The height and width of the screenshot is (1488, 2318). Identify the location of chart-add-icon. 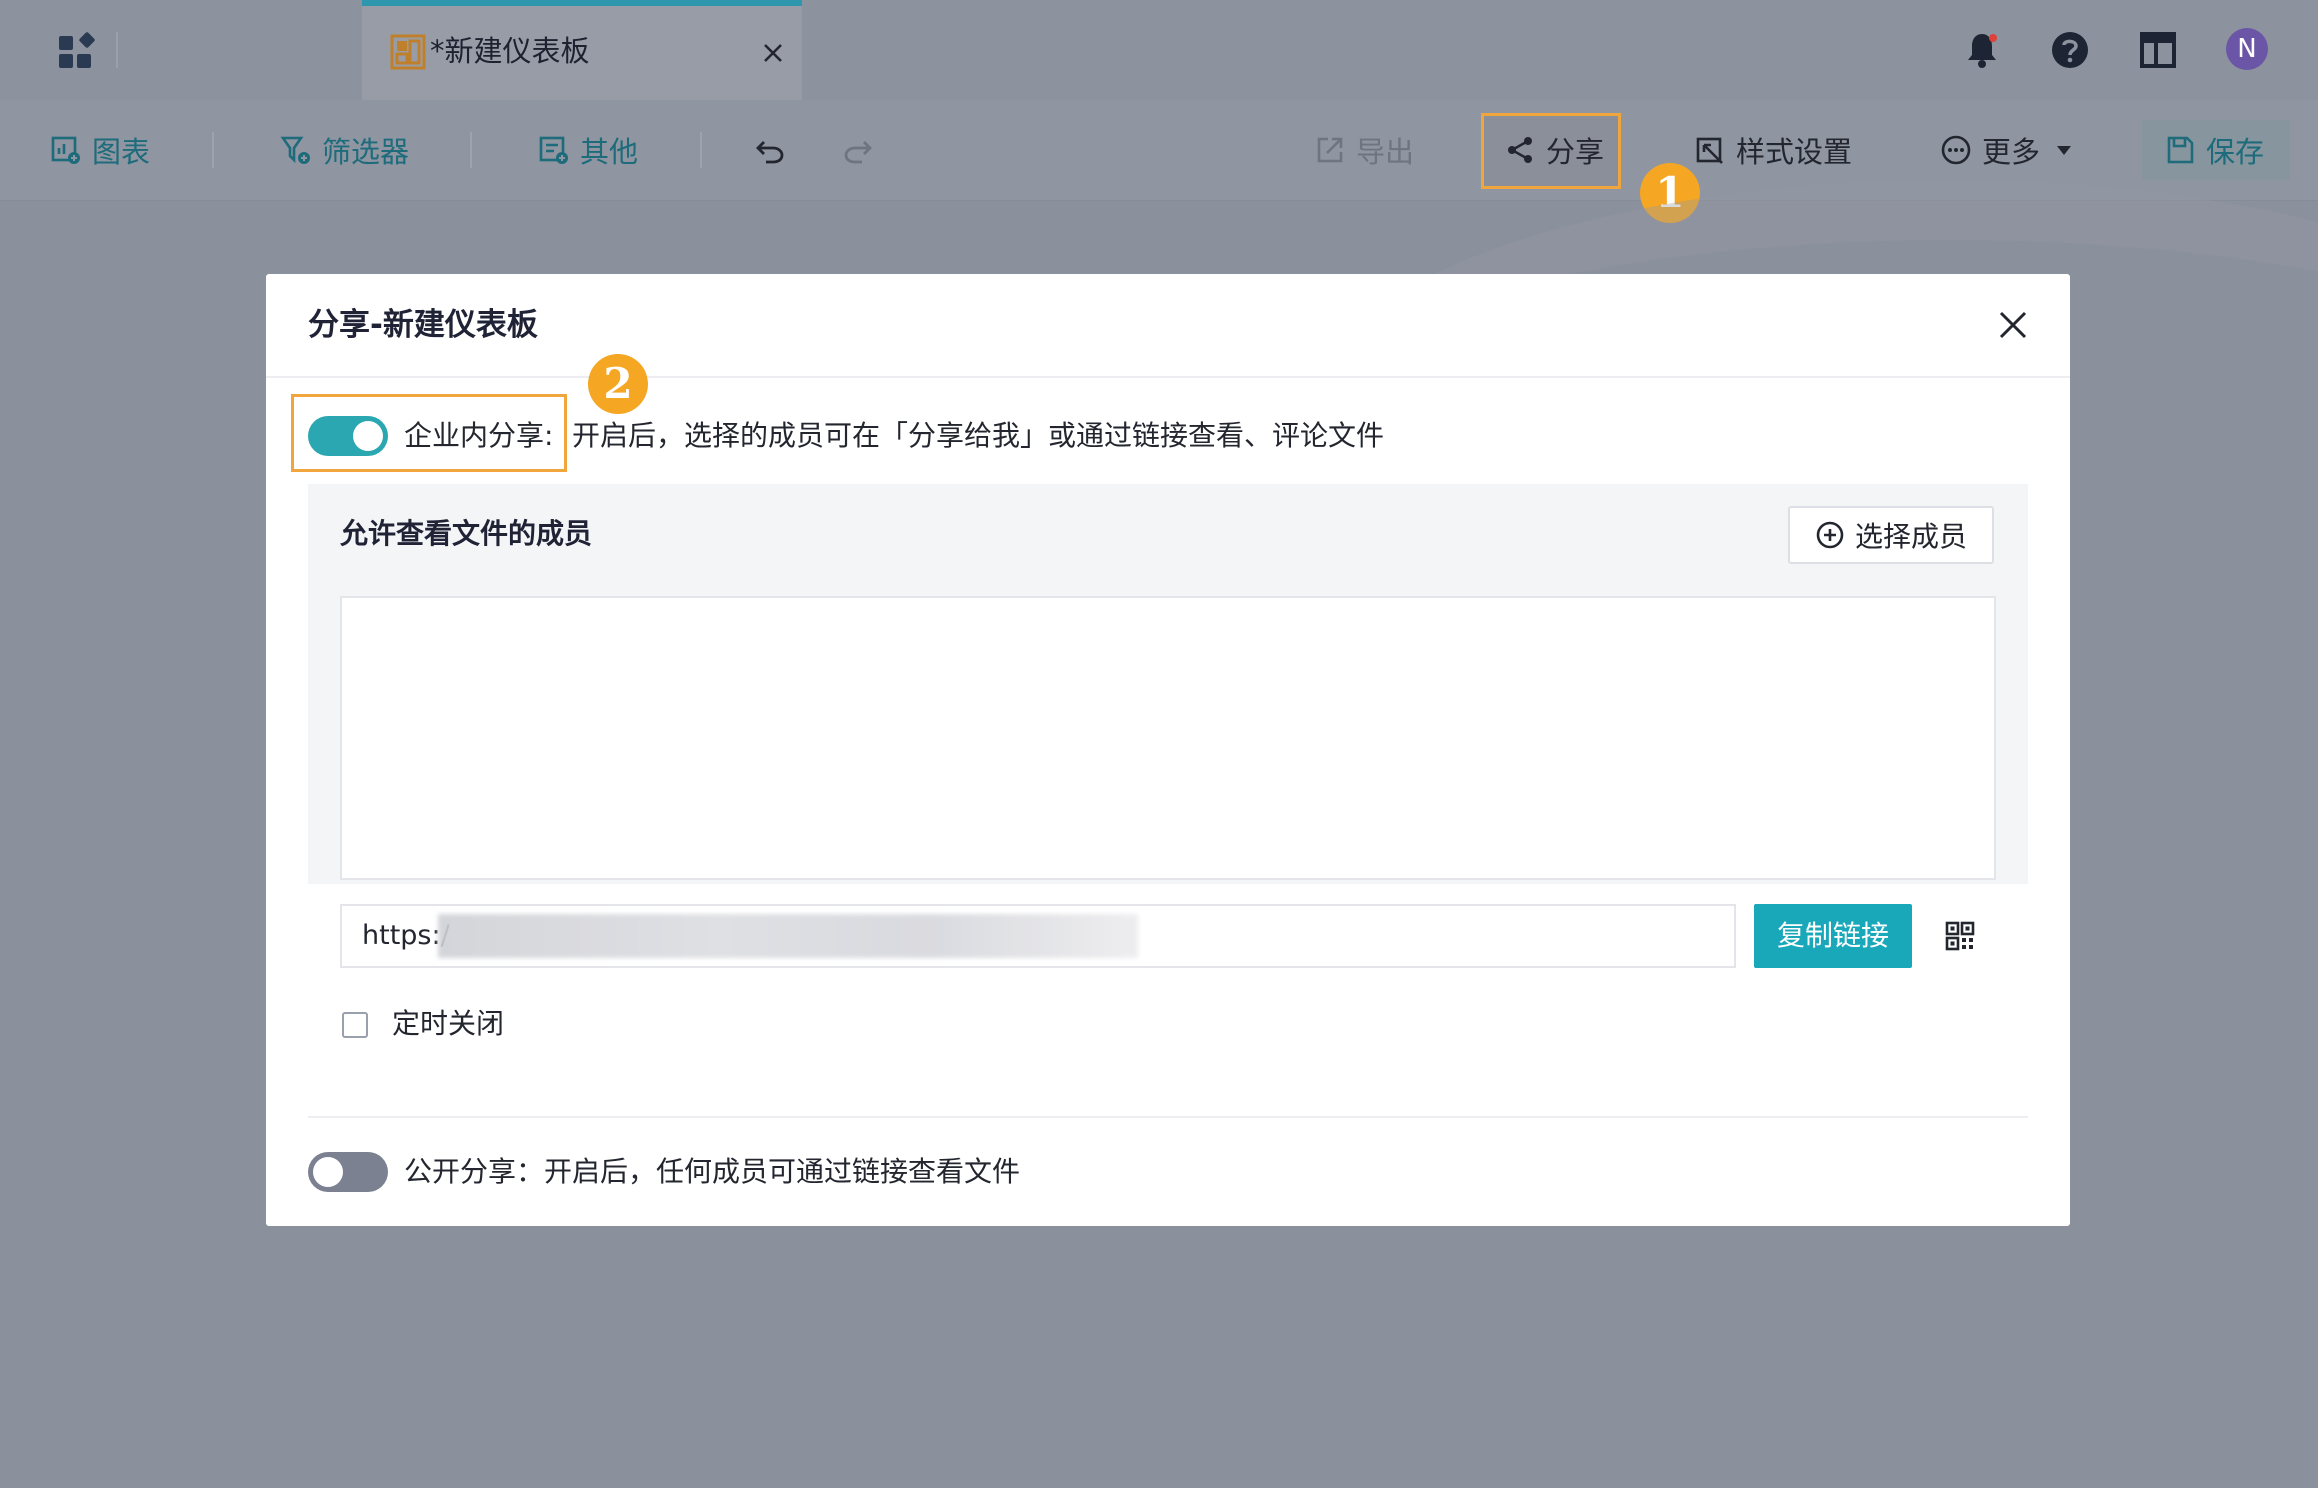
(65, 150).